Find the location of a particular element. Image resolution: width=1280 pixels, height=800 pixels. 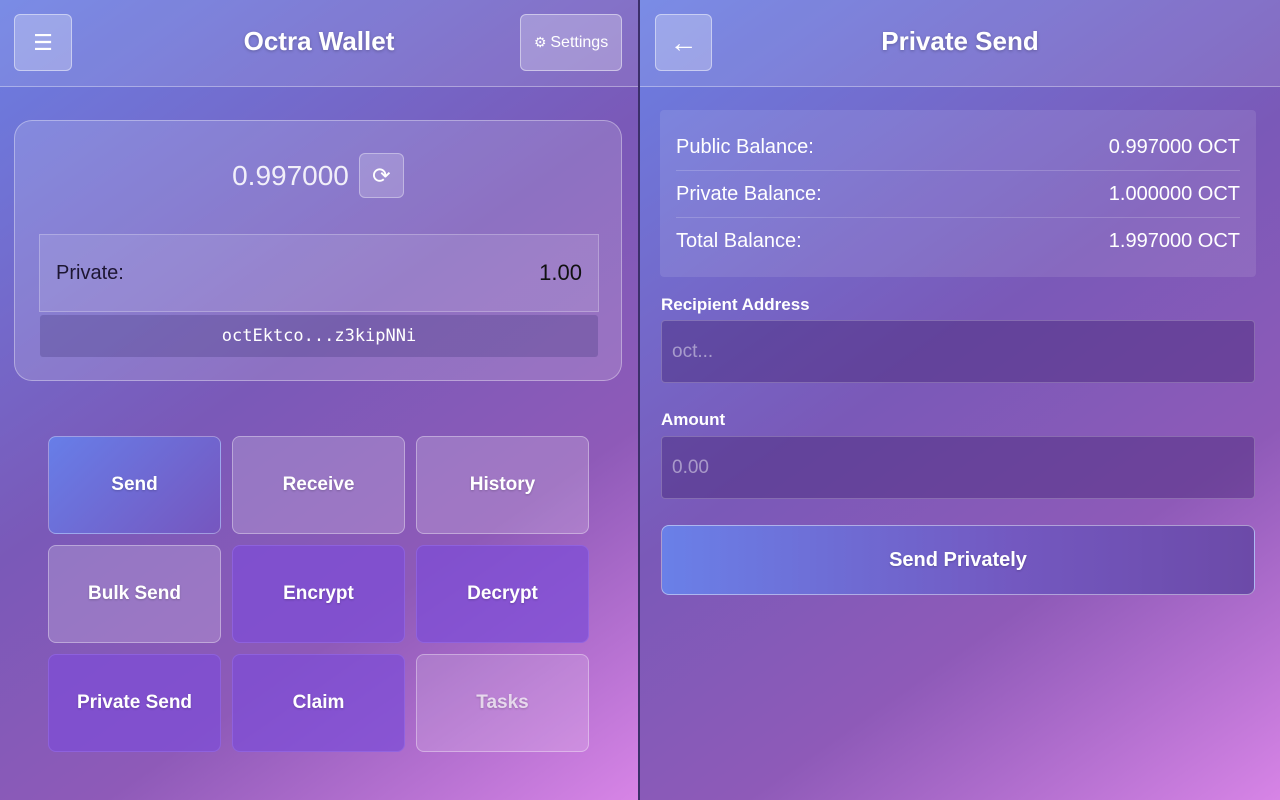

private-balance-value: 1.00 is located at coordinates (560, 272).